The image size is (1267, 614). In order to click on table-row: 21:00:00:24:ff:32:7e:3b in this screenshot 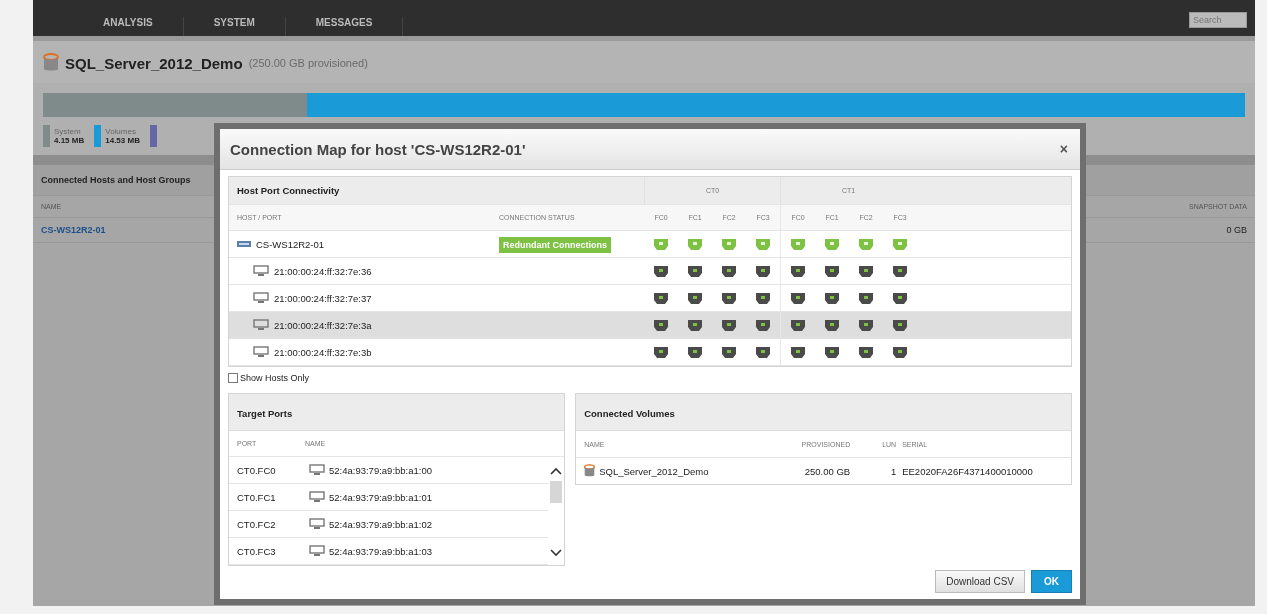, I will do `click(650, 352)`.